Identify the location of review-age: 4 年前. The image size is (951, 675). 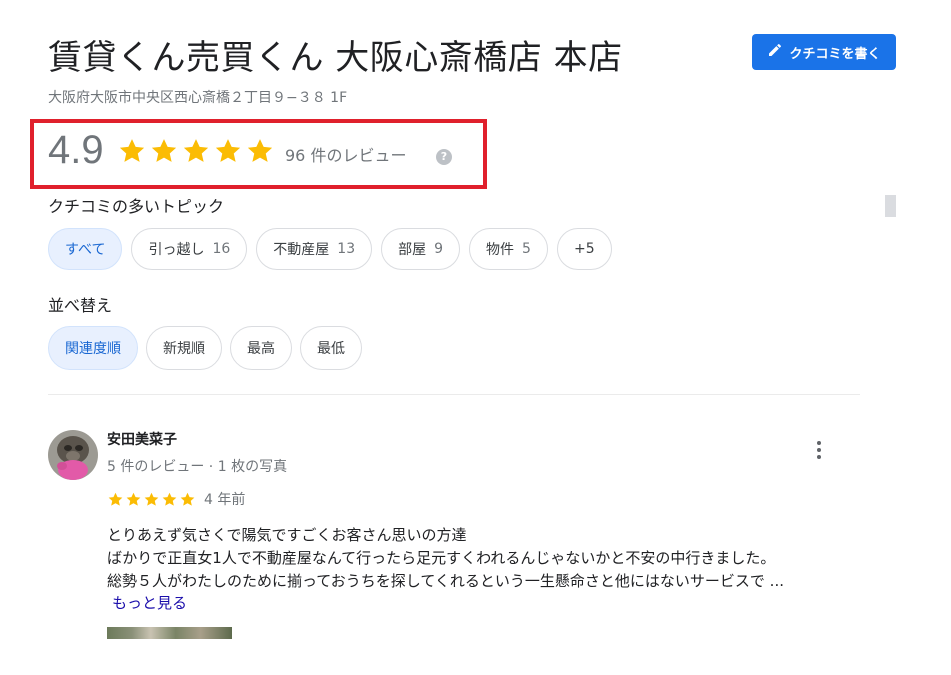
(225, 500).